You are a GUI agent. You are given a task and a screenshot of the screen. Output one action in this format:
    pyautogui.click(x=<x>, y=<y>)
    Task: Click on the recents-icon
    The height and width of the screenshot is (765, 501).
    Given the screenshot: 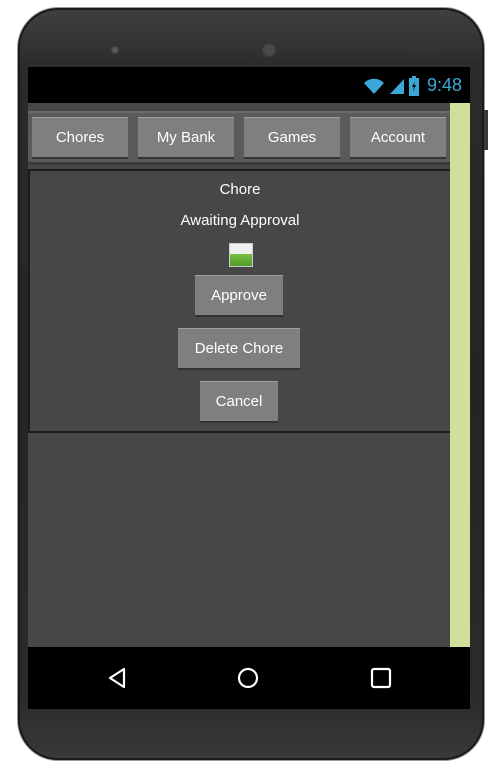 What is the action you would take?
    pyautogui.click(x=381, y=678)
    